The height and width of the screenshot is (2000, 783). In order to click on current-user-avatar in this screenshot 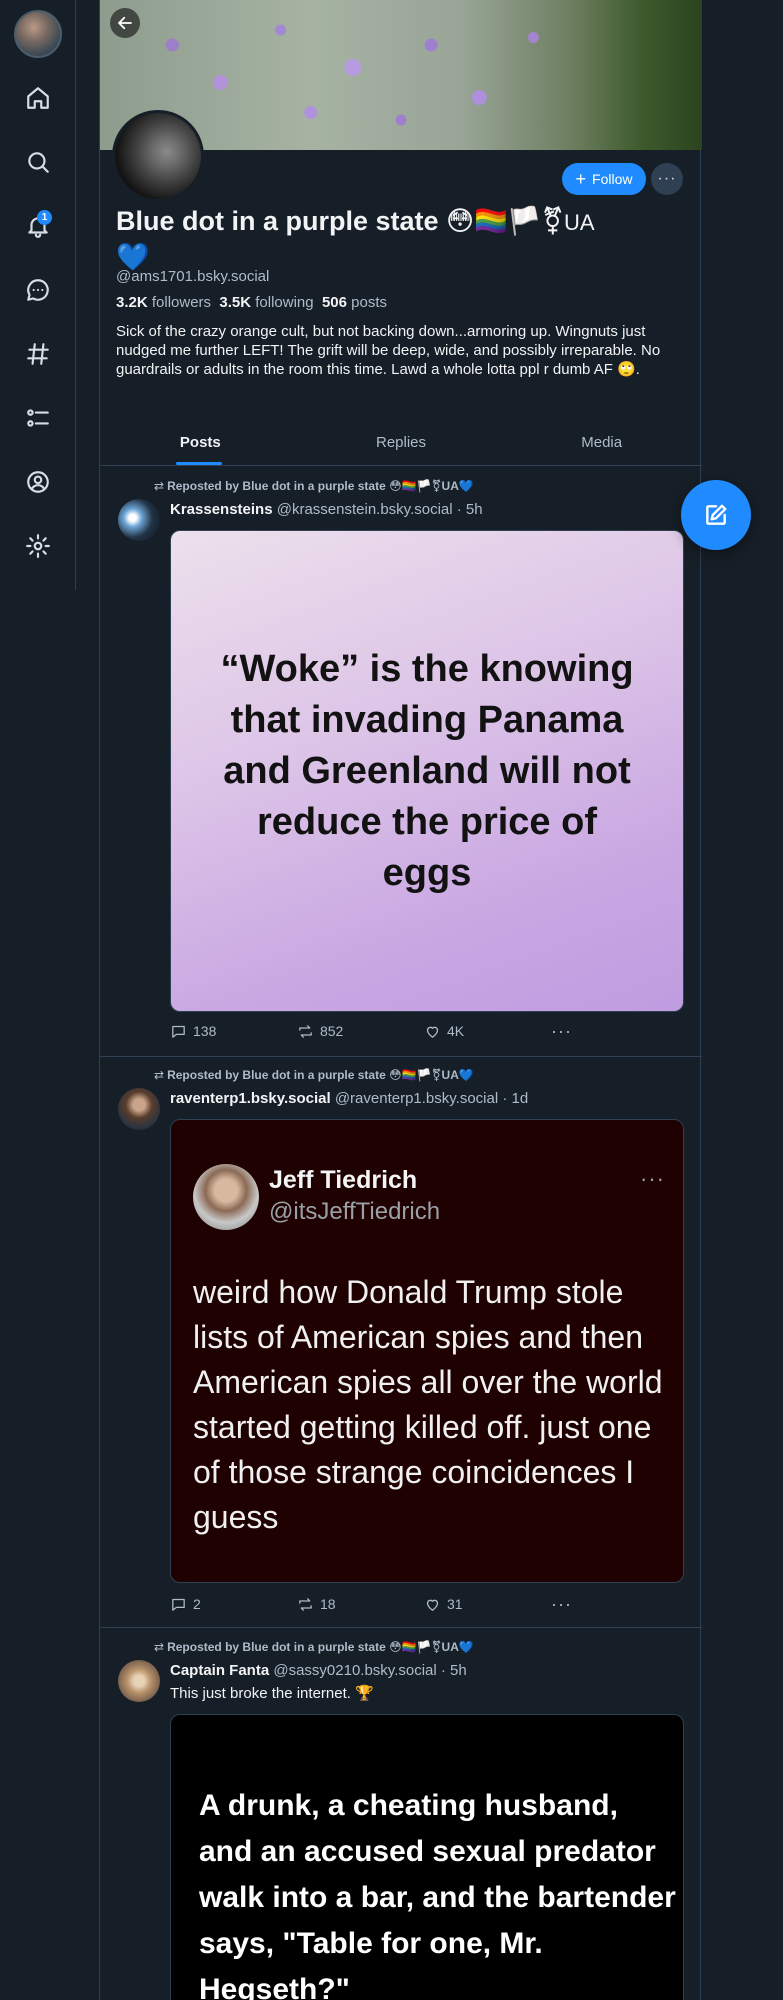, I will do `click(38, 34)`.